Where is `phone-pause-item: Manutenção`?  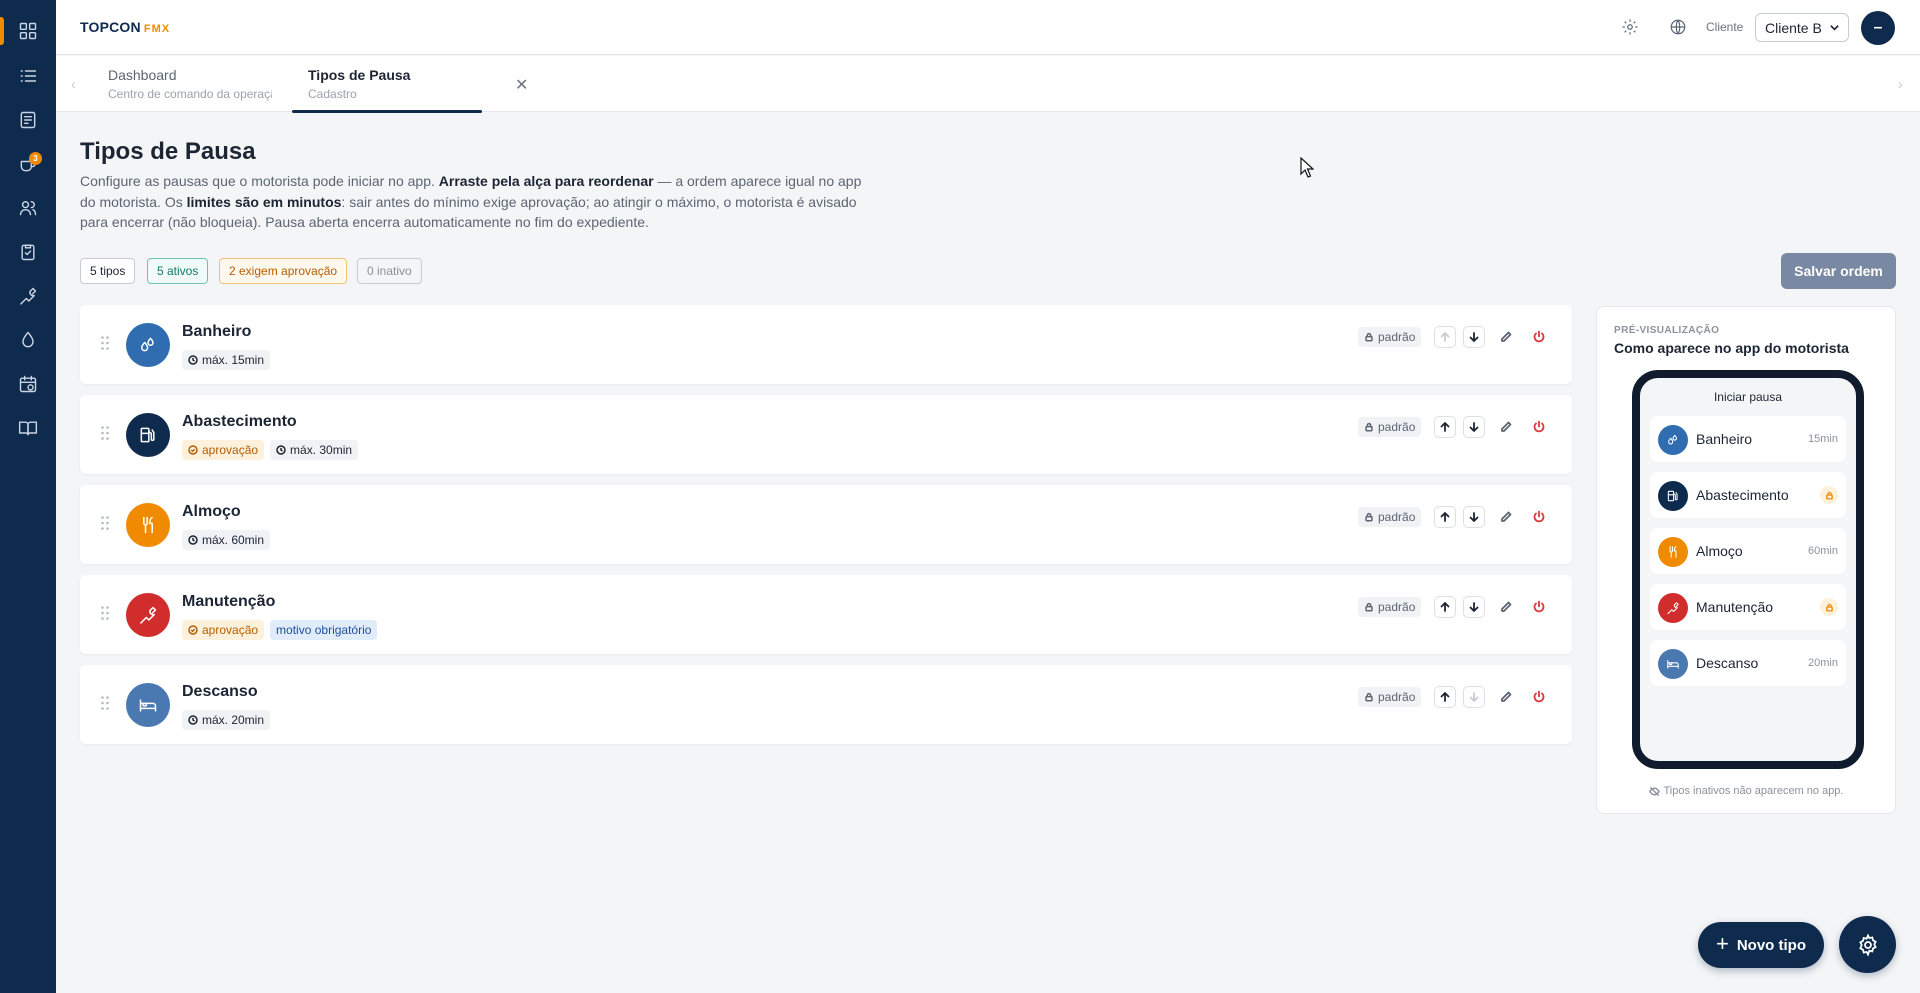
phone-pause-item: Manutenção is located at coordinates (1748, 607).